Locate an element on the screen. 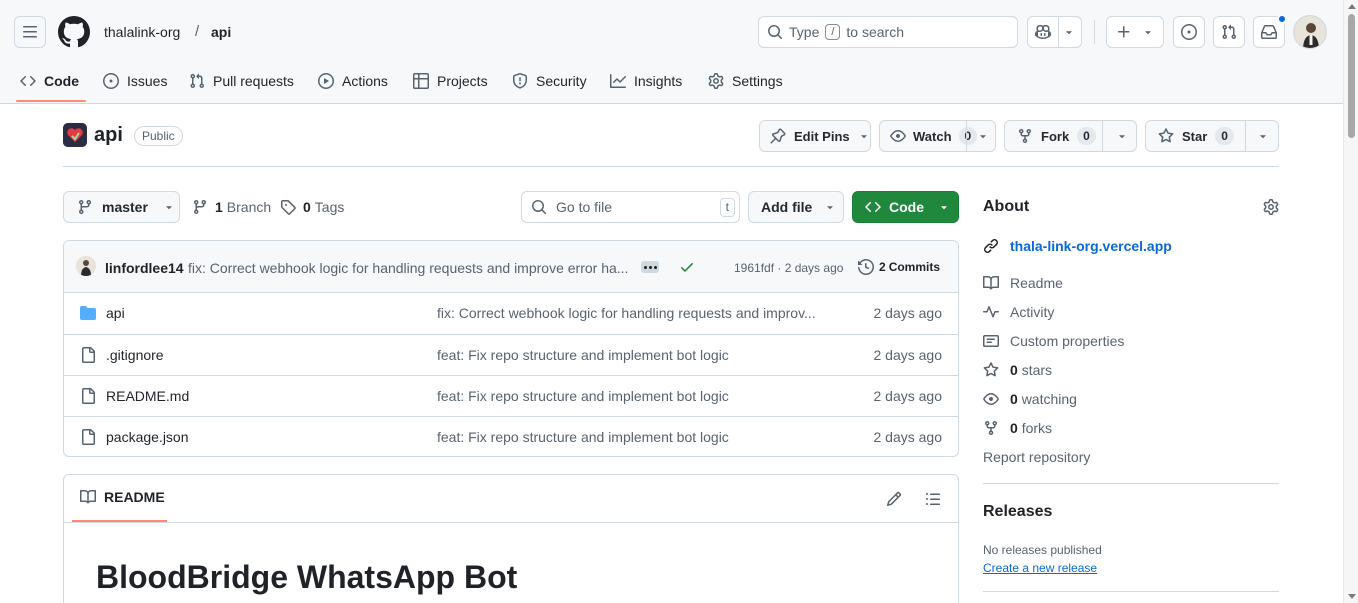 The width and height of the screenshot is (1358, 603). commit-expand-button is located at coordinates (650, 267).